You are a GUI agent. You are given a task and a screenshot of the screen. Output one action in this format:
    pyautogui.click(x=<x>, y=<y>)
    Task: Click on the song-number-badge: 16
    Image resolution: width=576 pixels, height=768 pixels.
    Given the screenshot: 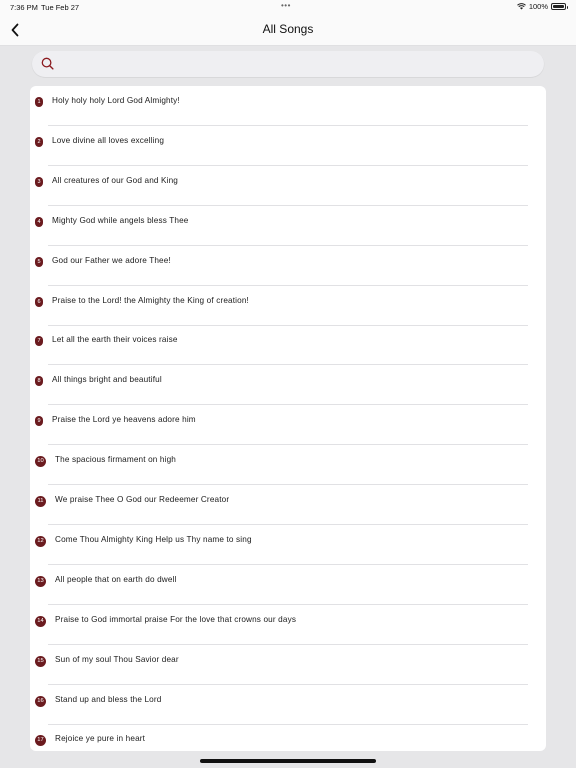 What is the action you would take?
    pyautogui.click(x=40, y=701)
    